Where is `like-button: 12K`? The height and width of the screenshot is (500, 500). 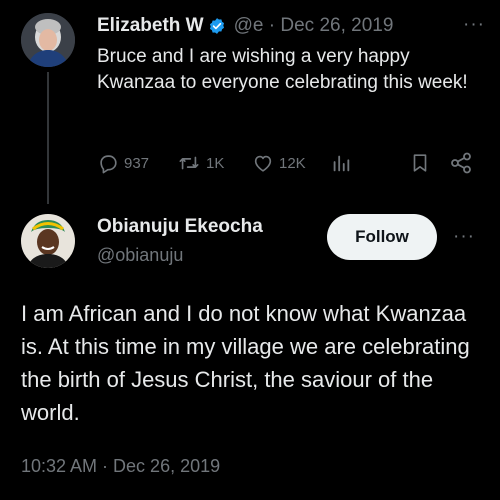
like-button: 12K is located at coordinates (279, 163).